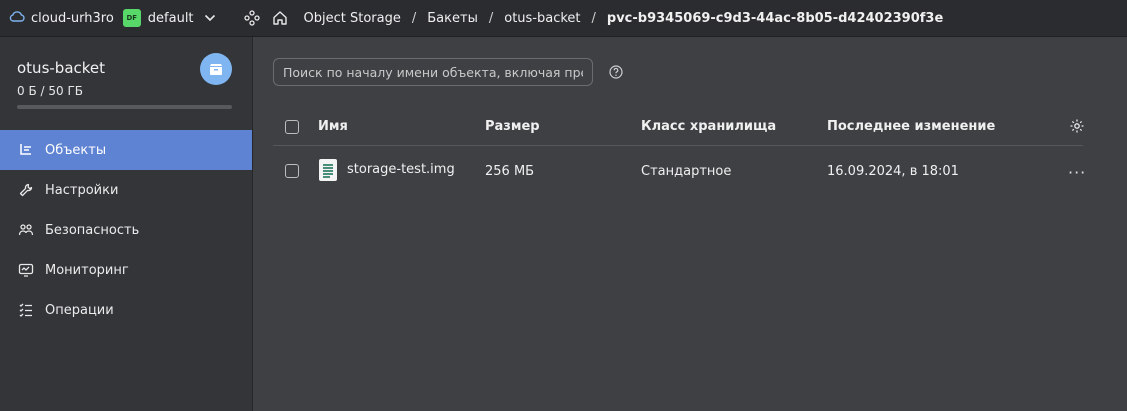  I want to click on monitor-icon, so click(26, 270).